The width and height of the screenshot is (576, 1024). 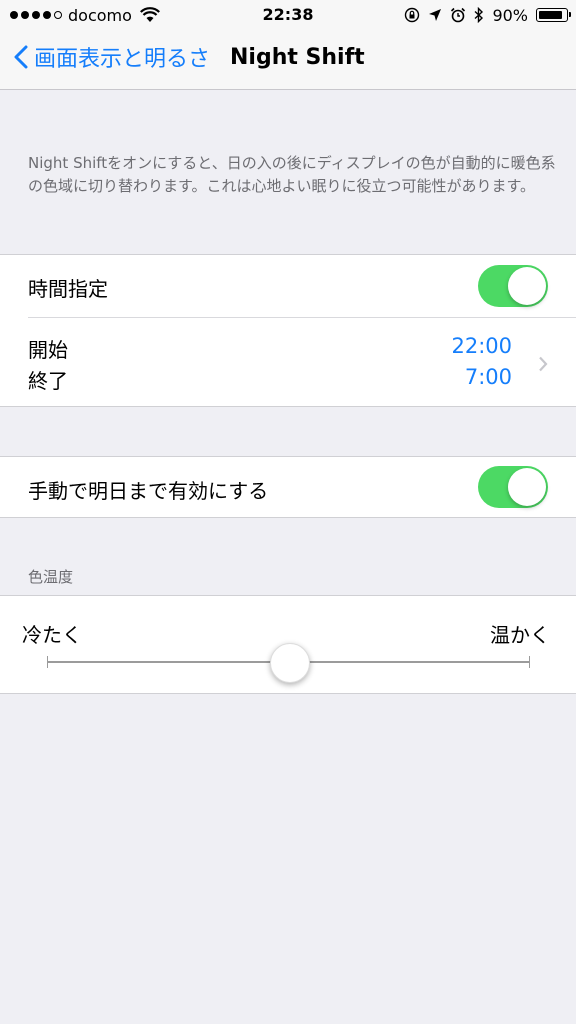 I want to click on status-right: 90%, so click(x=487, y=15).